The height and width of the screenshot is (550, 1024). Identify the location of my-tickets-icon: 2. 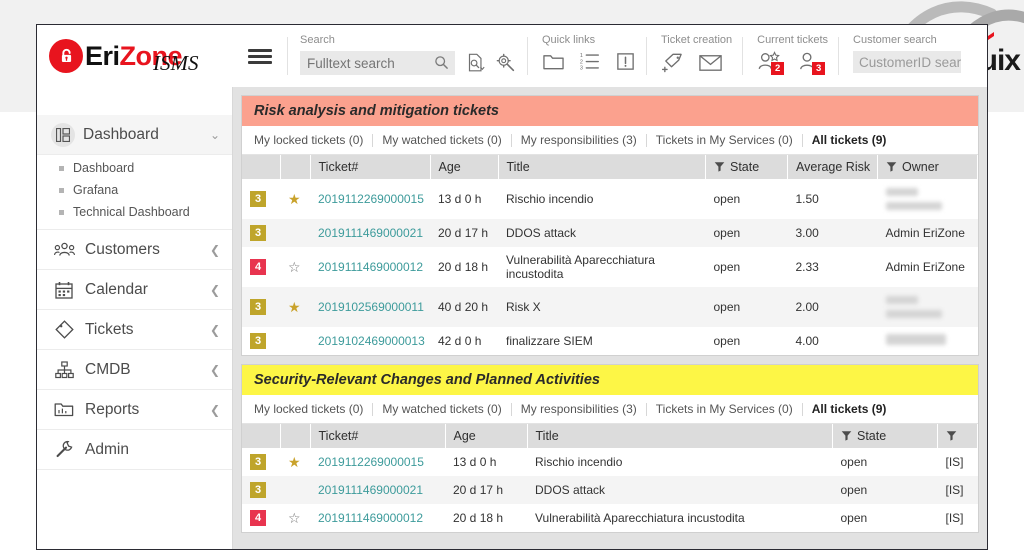
(771, 63).